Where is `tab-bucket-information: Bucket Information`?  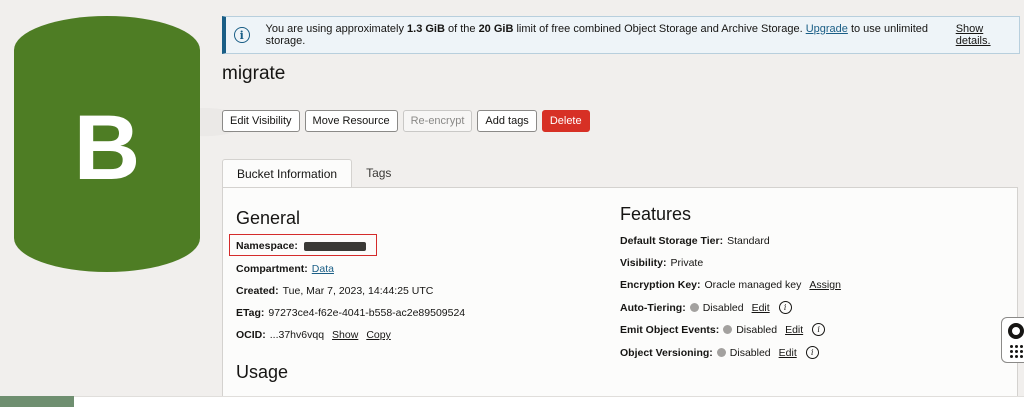 tab-bucket-information: Bucket Information is located at coordinates (287, 173).